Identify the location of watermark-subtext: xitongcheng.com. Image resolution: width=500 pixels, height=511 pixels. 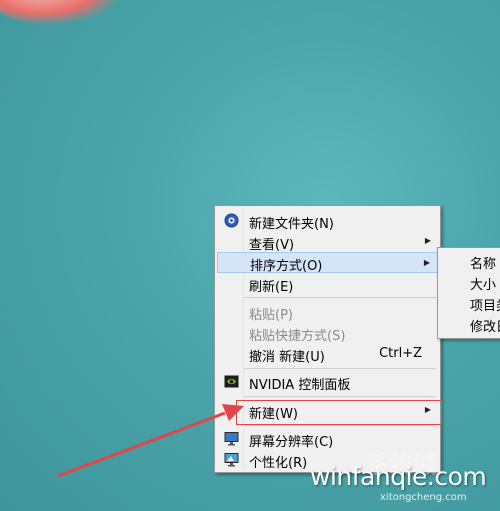
(423, 497).